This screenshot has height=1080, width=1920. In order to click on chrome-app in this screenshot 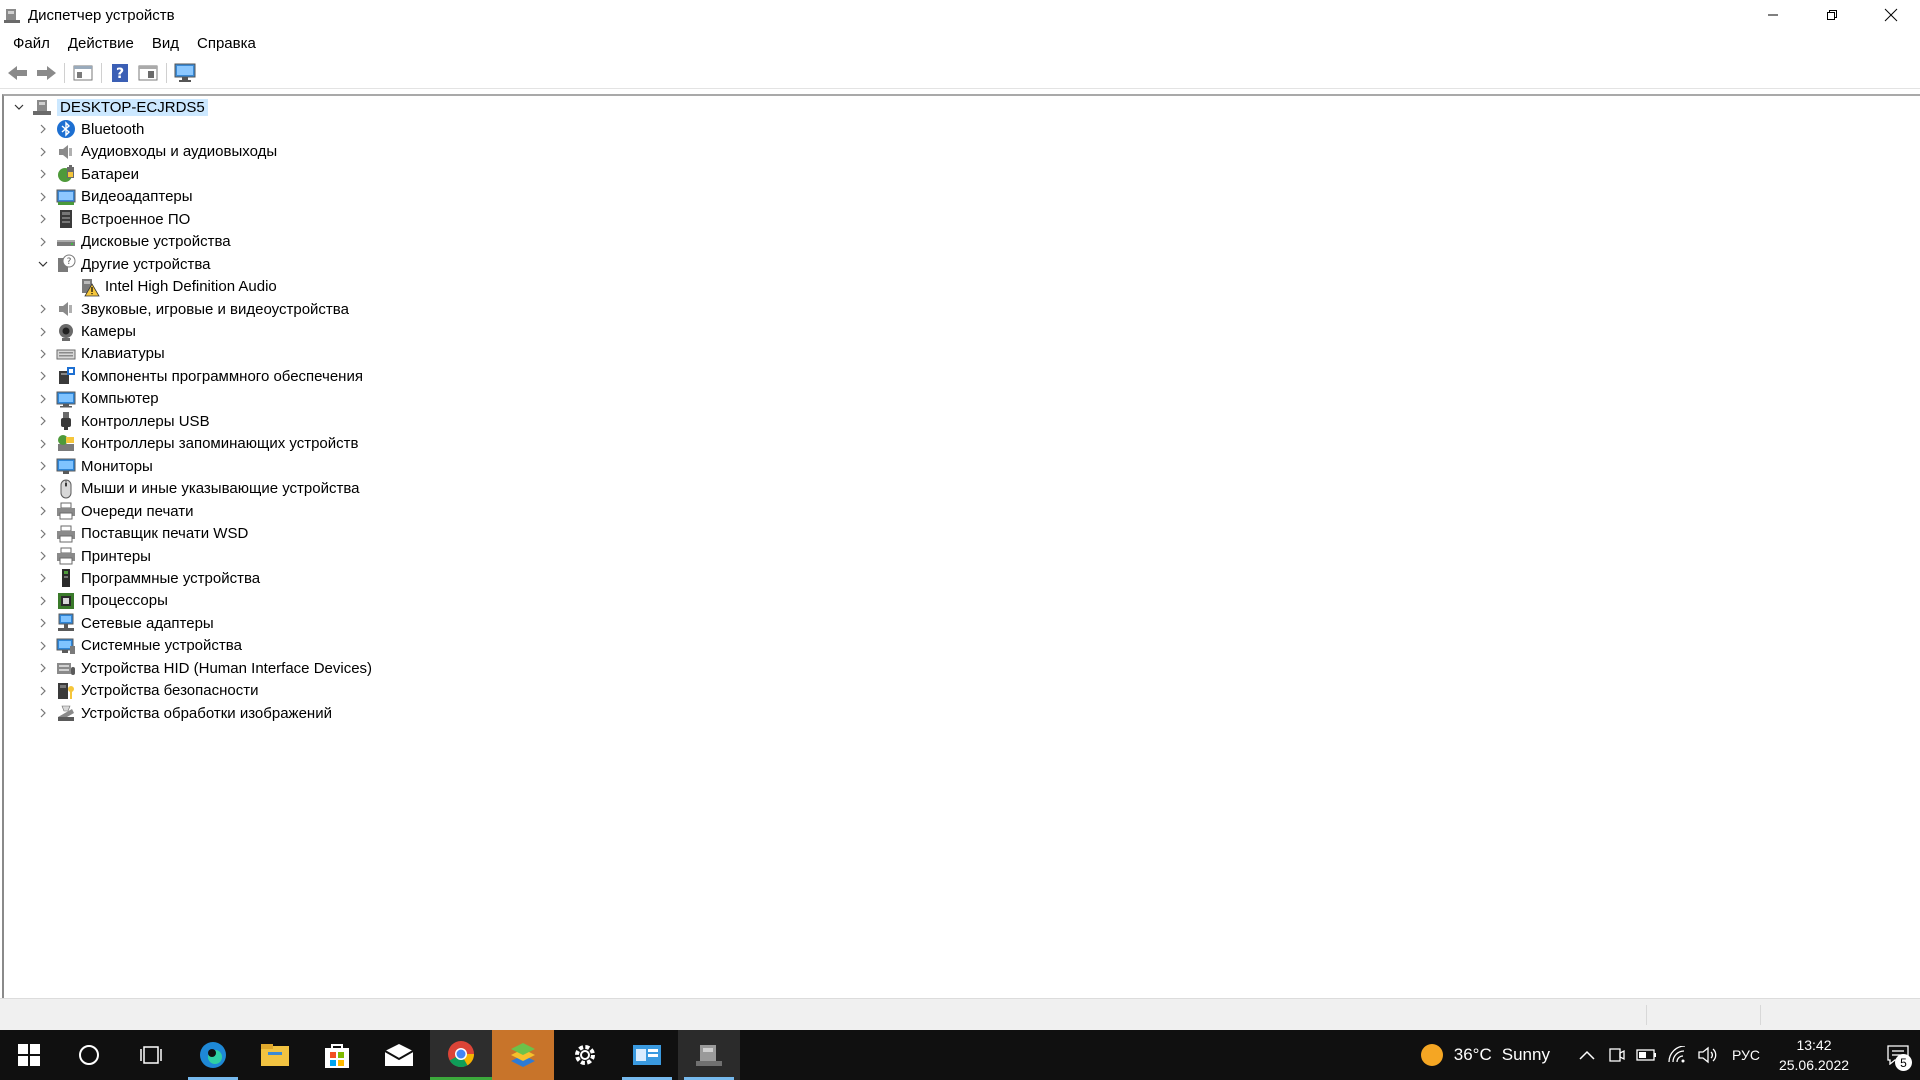, I will do `click(461, 1055)`.